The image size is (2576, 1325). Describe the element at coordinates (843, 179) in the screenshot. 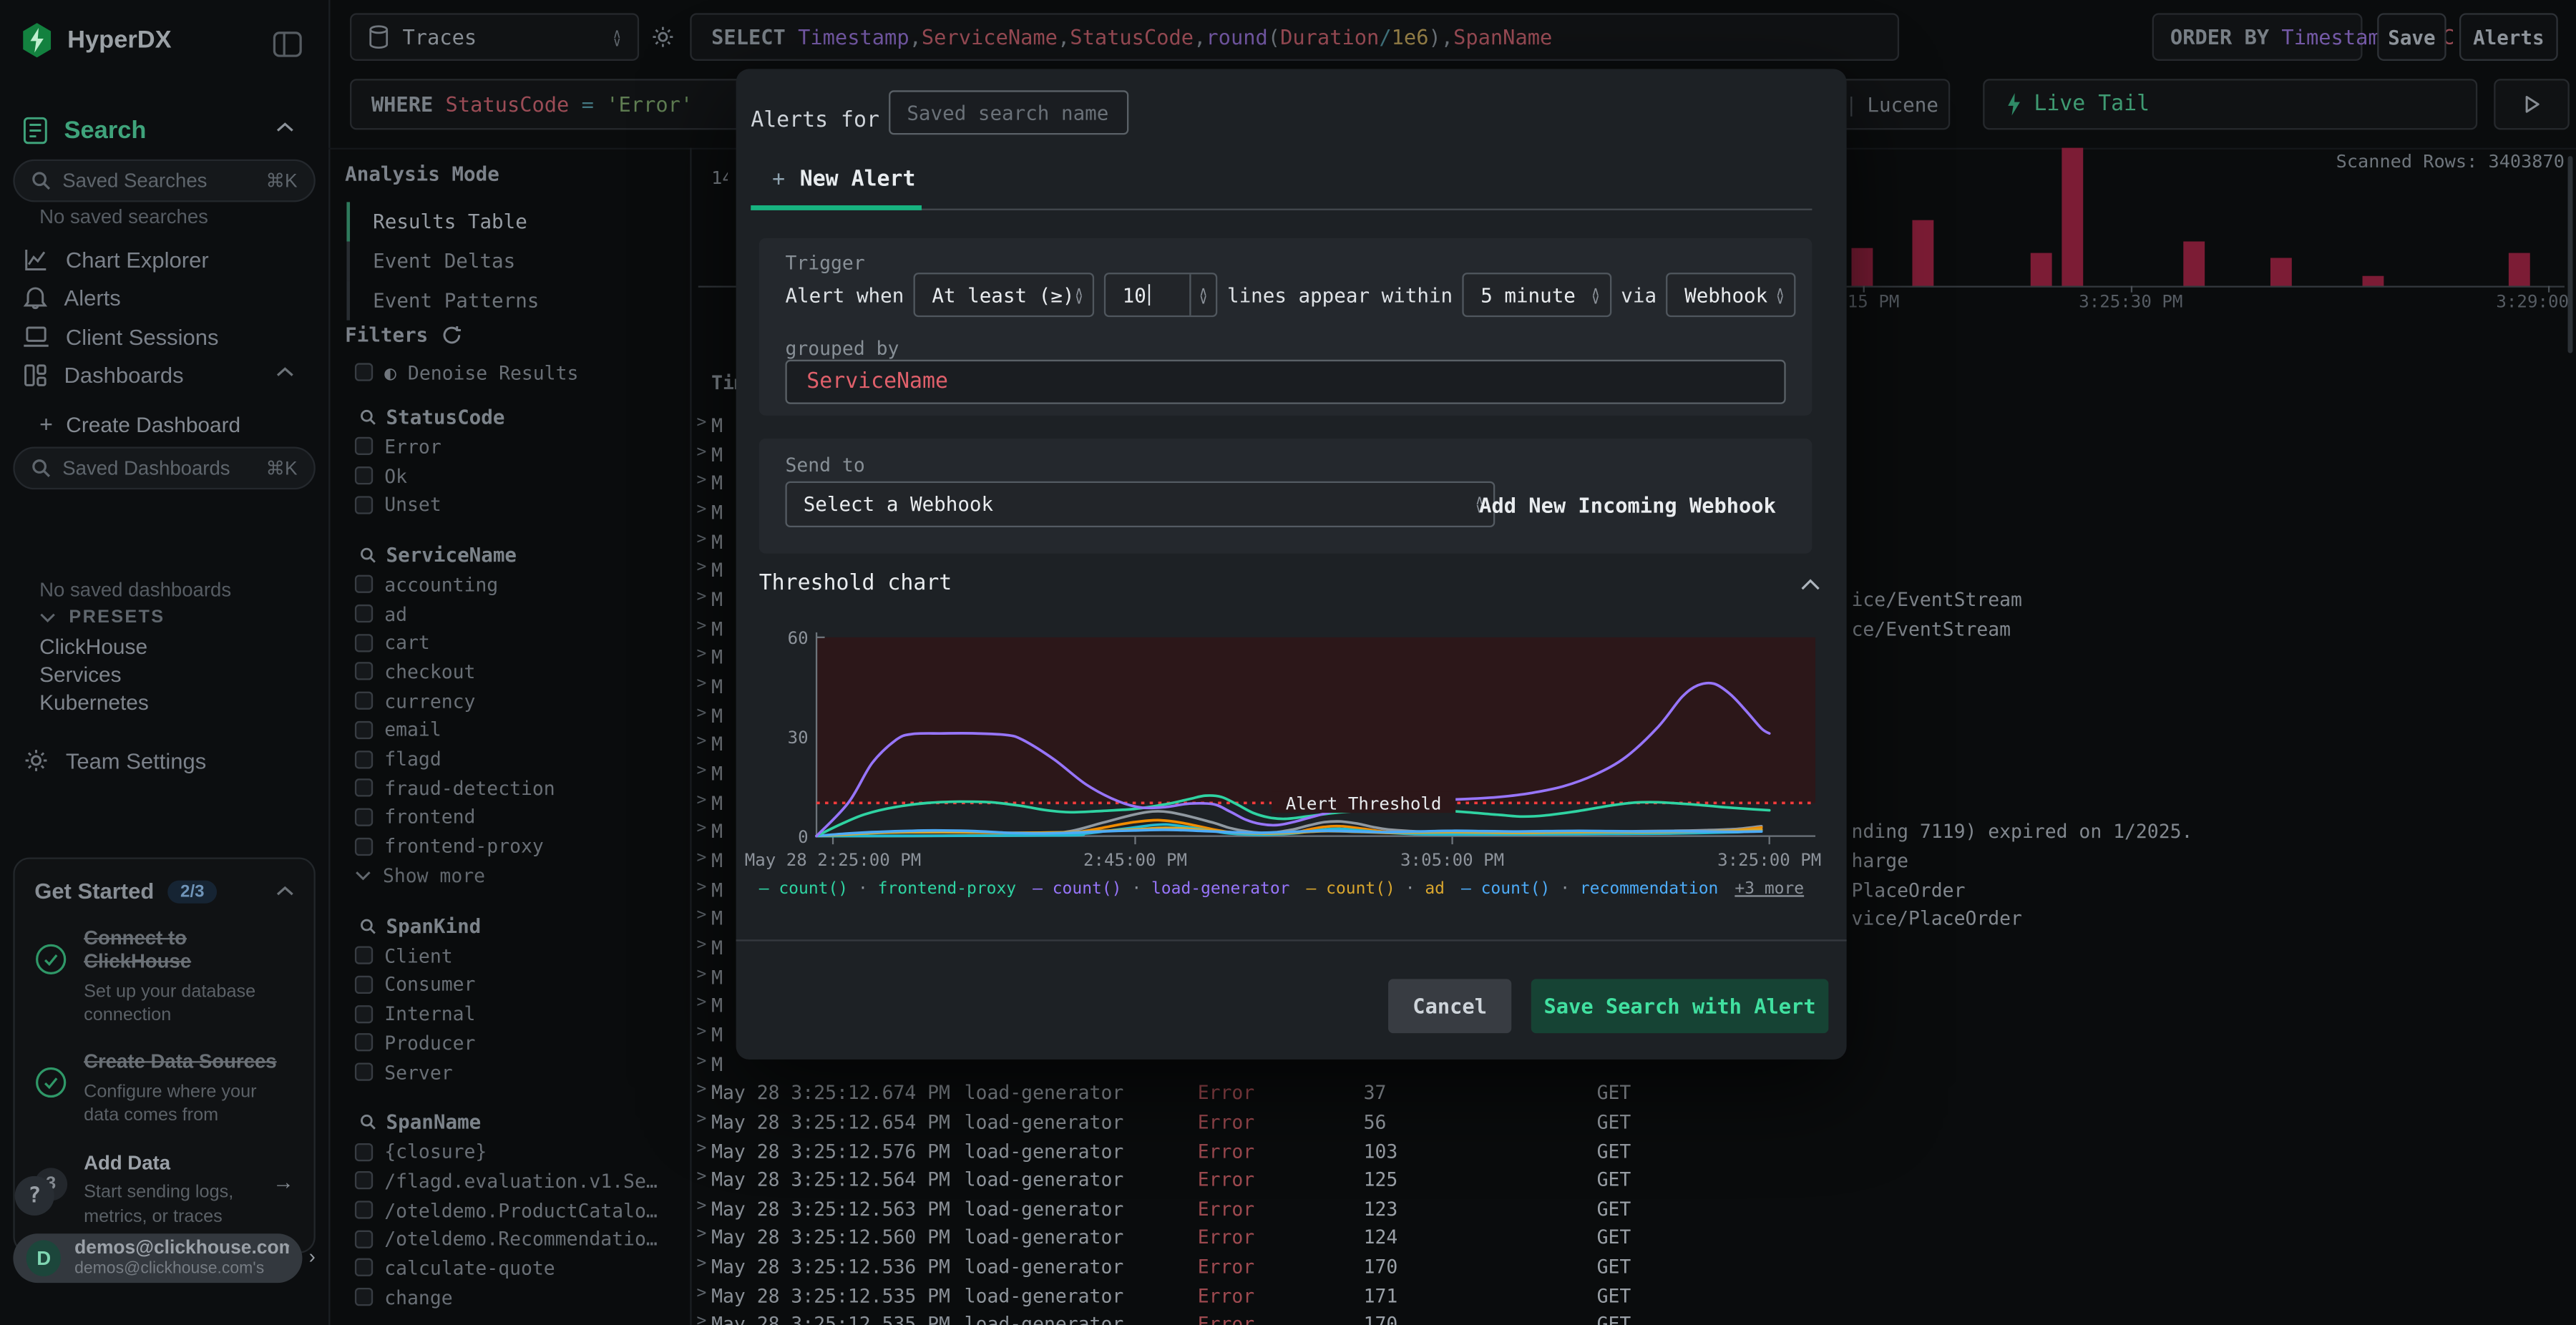

I see `tab-new-alert: + New Alert` at that location.